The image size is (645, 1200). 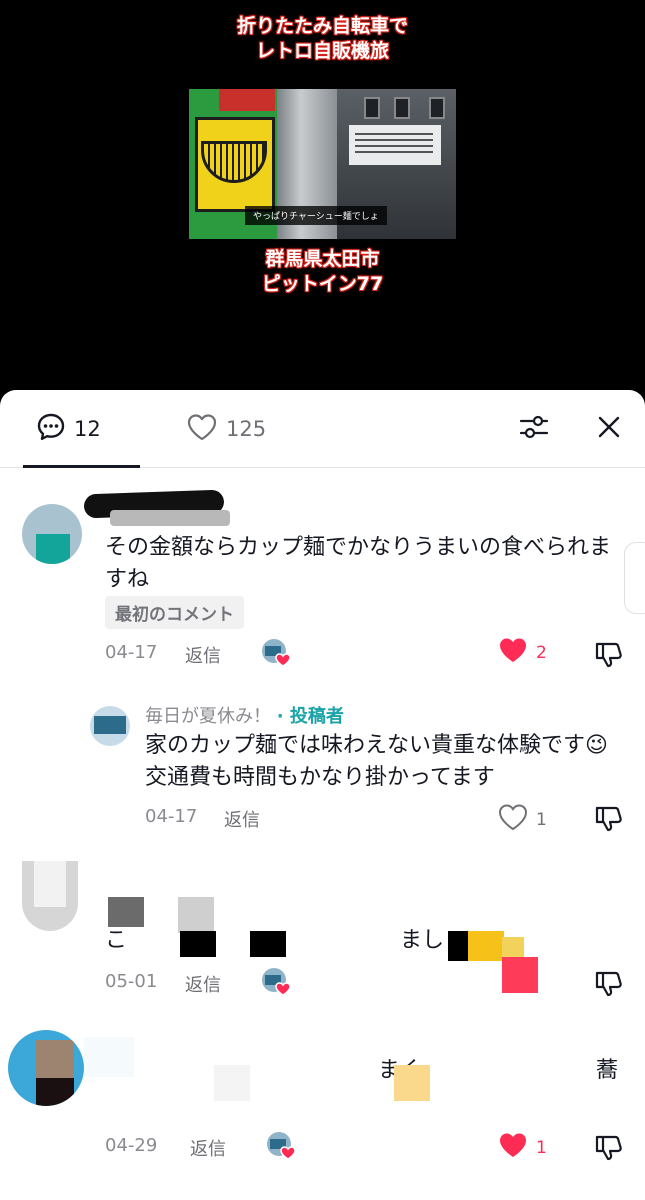 What do you see at coordinates (174, 612) in the screenshot?
I see `first-comment-badge: 最初のコメント` at bounding box center [174, 612].